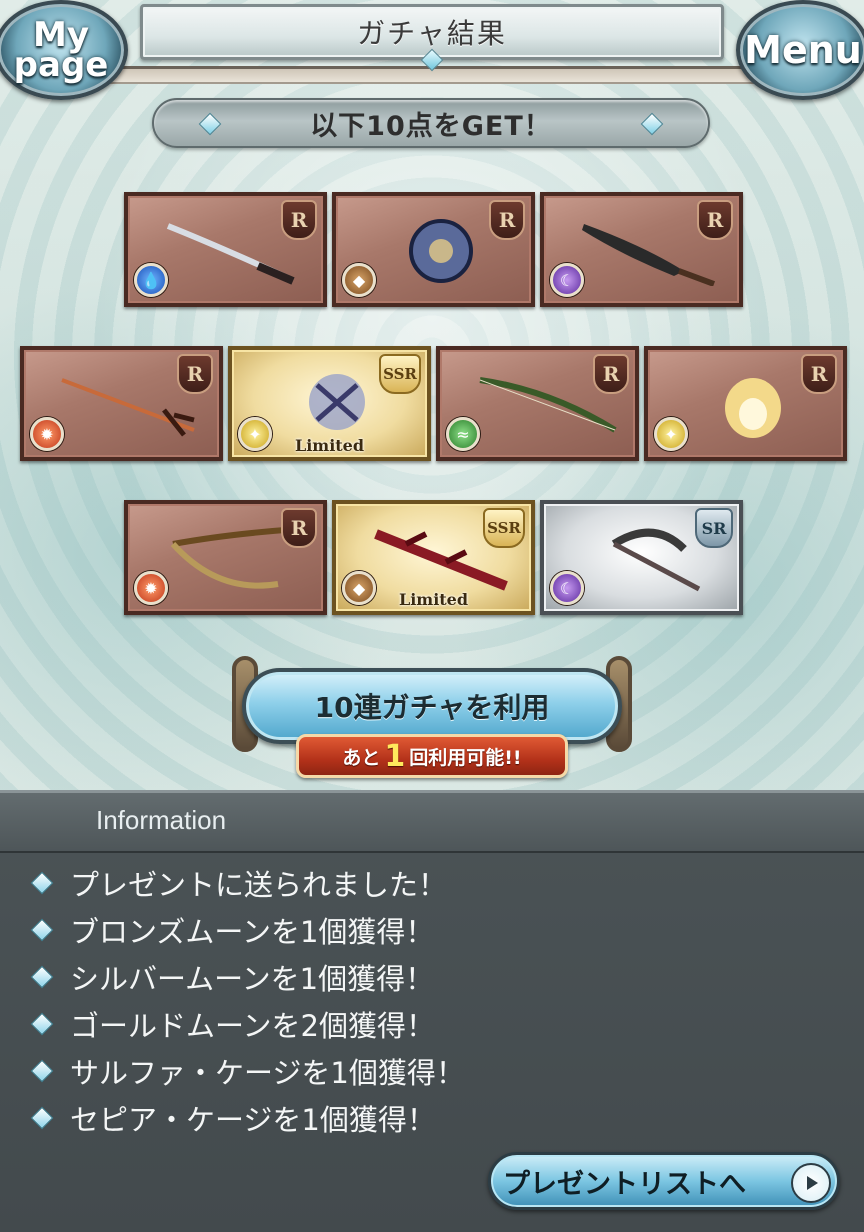 Image resolution: width=864 pixels, height=1232 pixels. What do you see at coordinates (671, 434) in the screenshot?
I see `light-element-icon: ✦` at bounding box center [671, 434].